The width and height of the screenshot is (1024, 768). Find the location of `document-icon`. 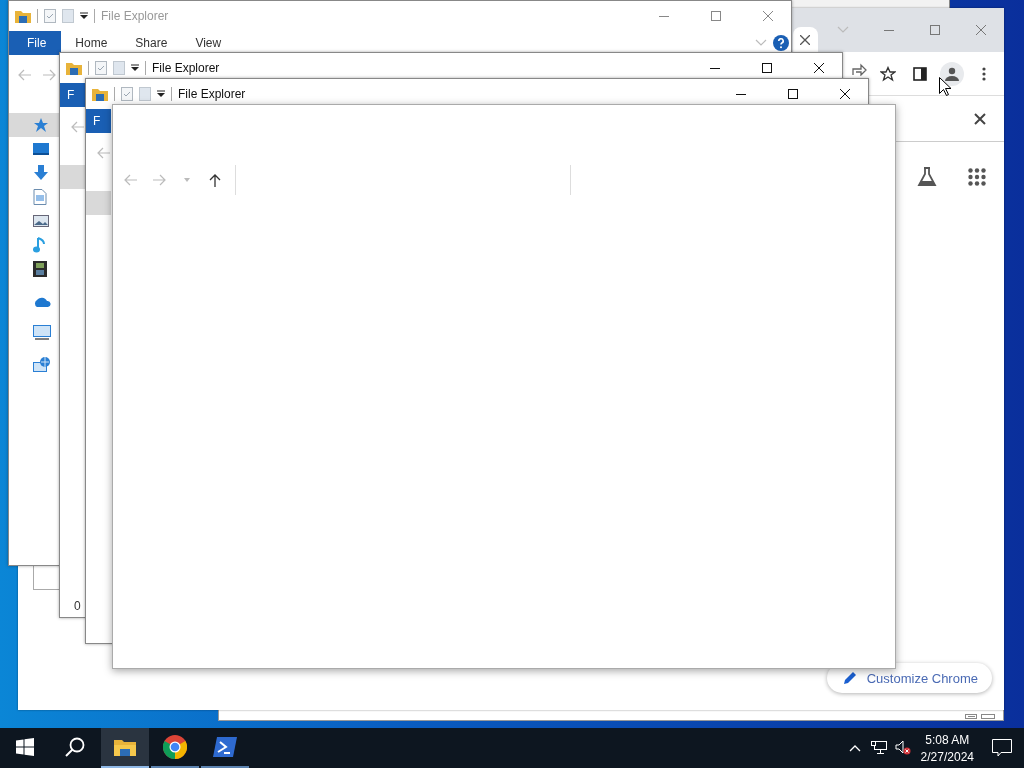

document-icon is located at coordinates (40, 197).